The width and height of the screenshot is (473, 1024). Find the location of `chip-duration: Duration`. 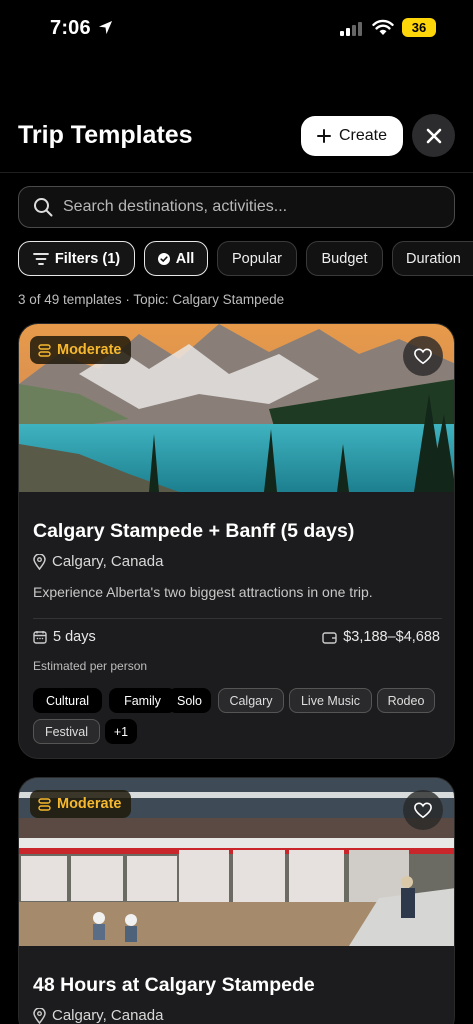

chip-duration: Duration is located at coordinates (432, 258).